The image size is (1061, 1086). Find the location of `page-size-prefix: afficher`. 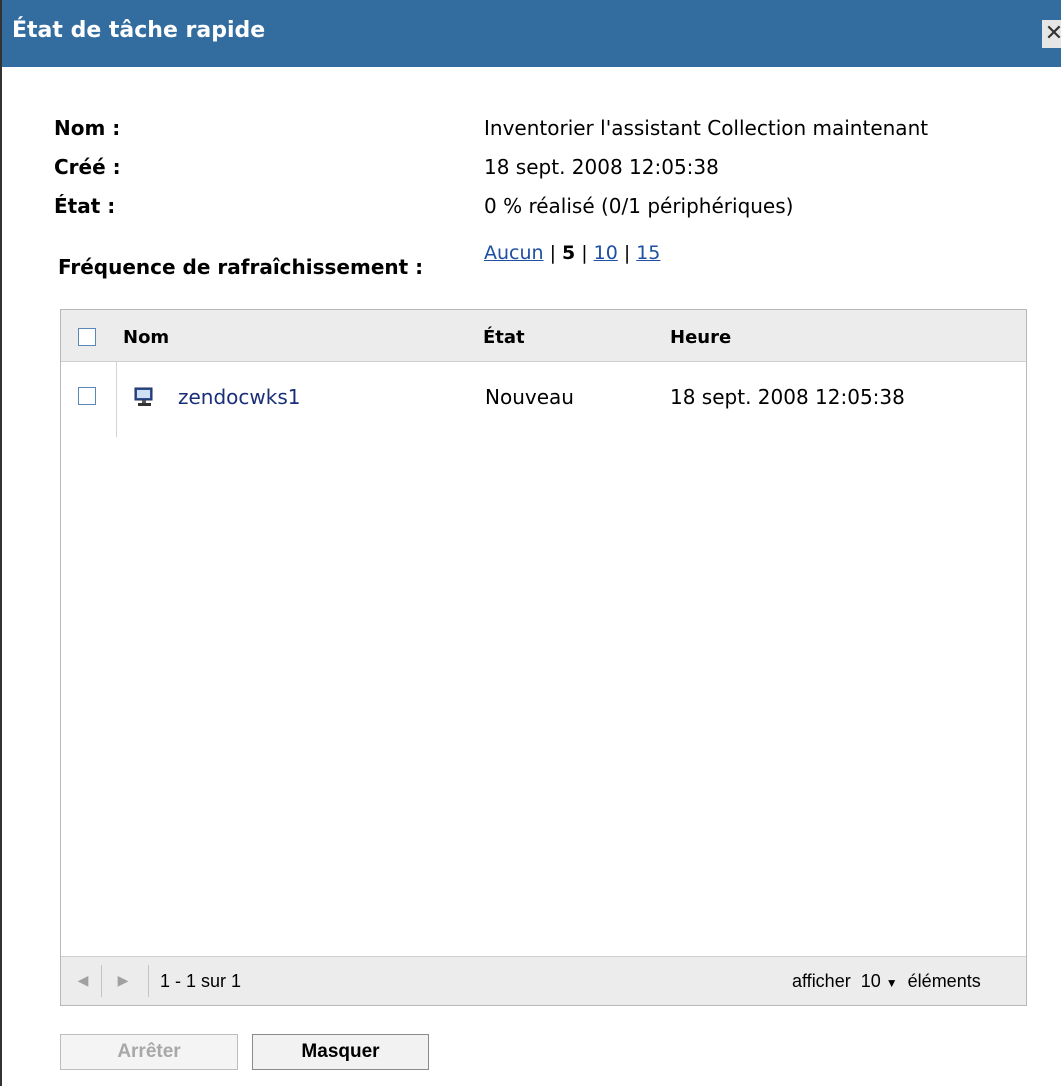

page-size-prefix: afficher is located at coordinates (821, 981).